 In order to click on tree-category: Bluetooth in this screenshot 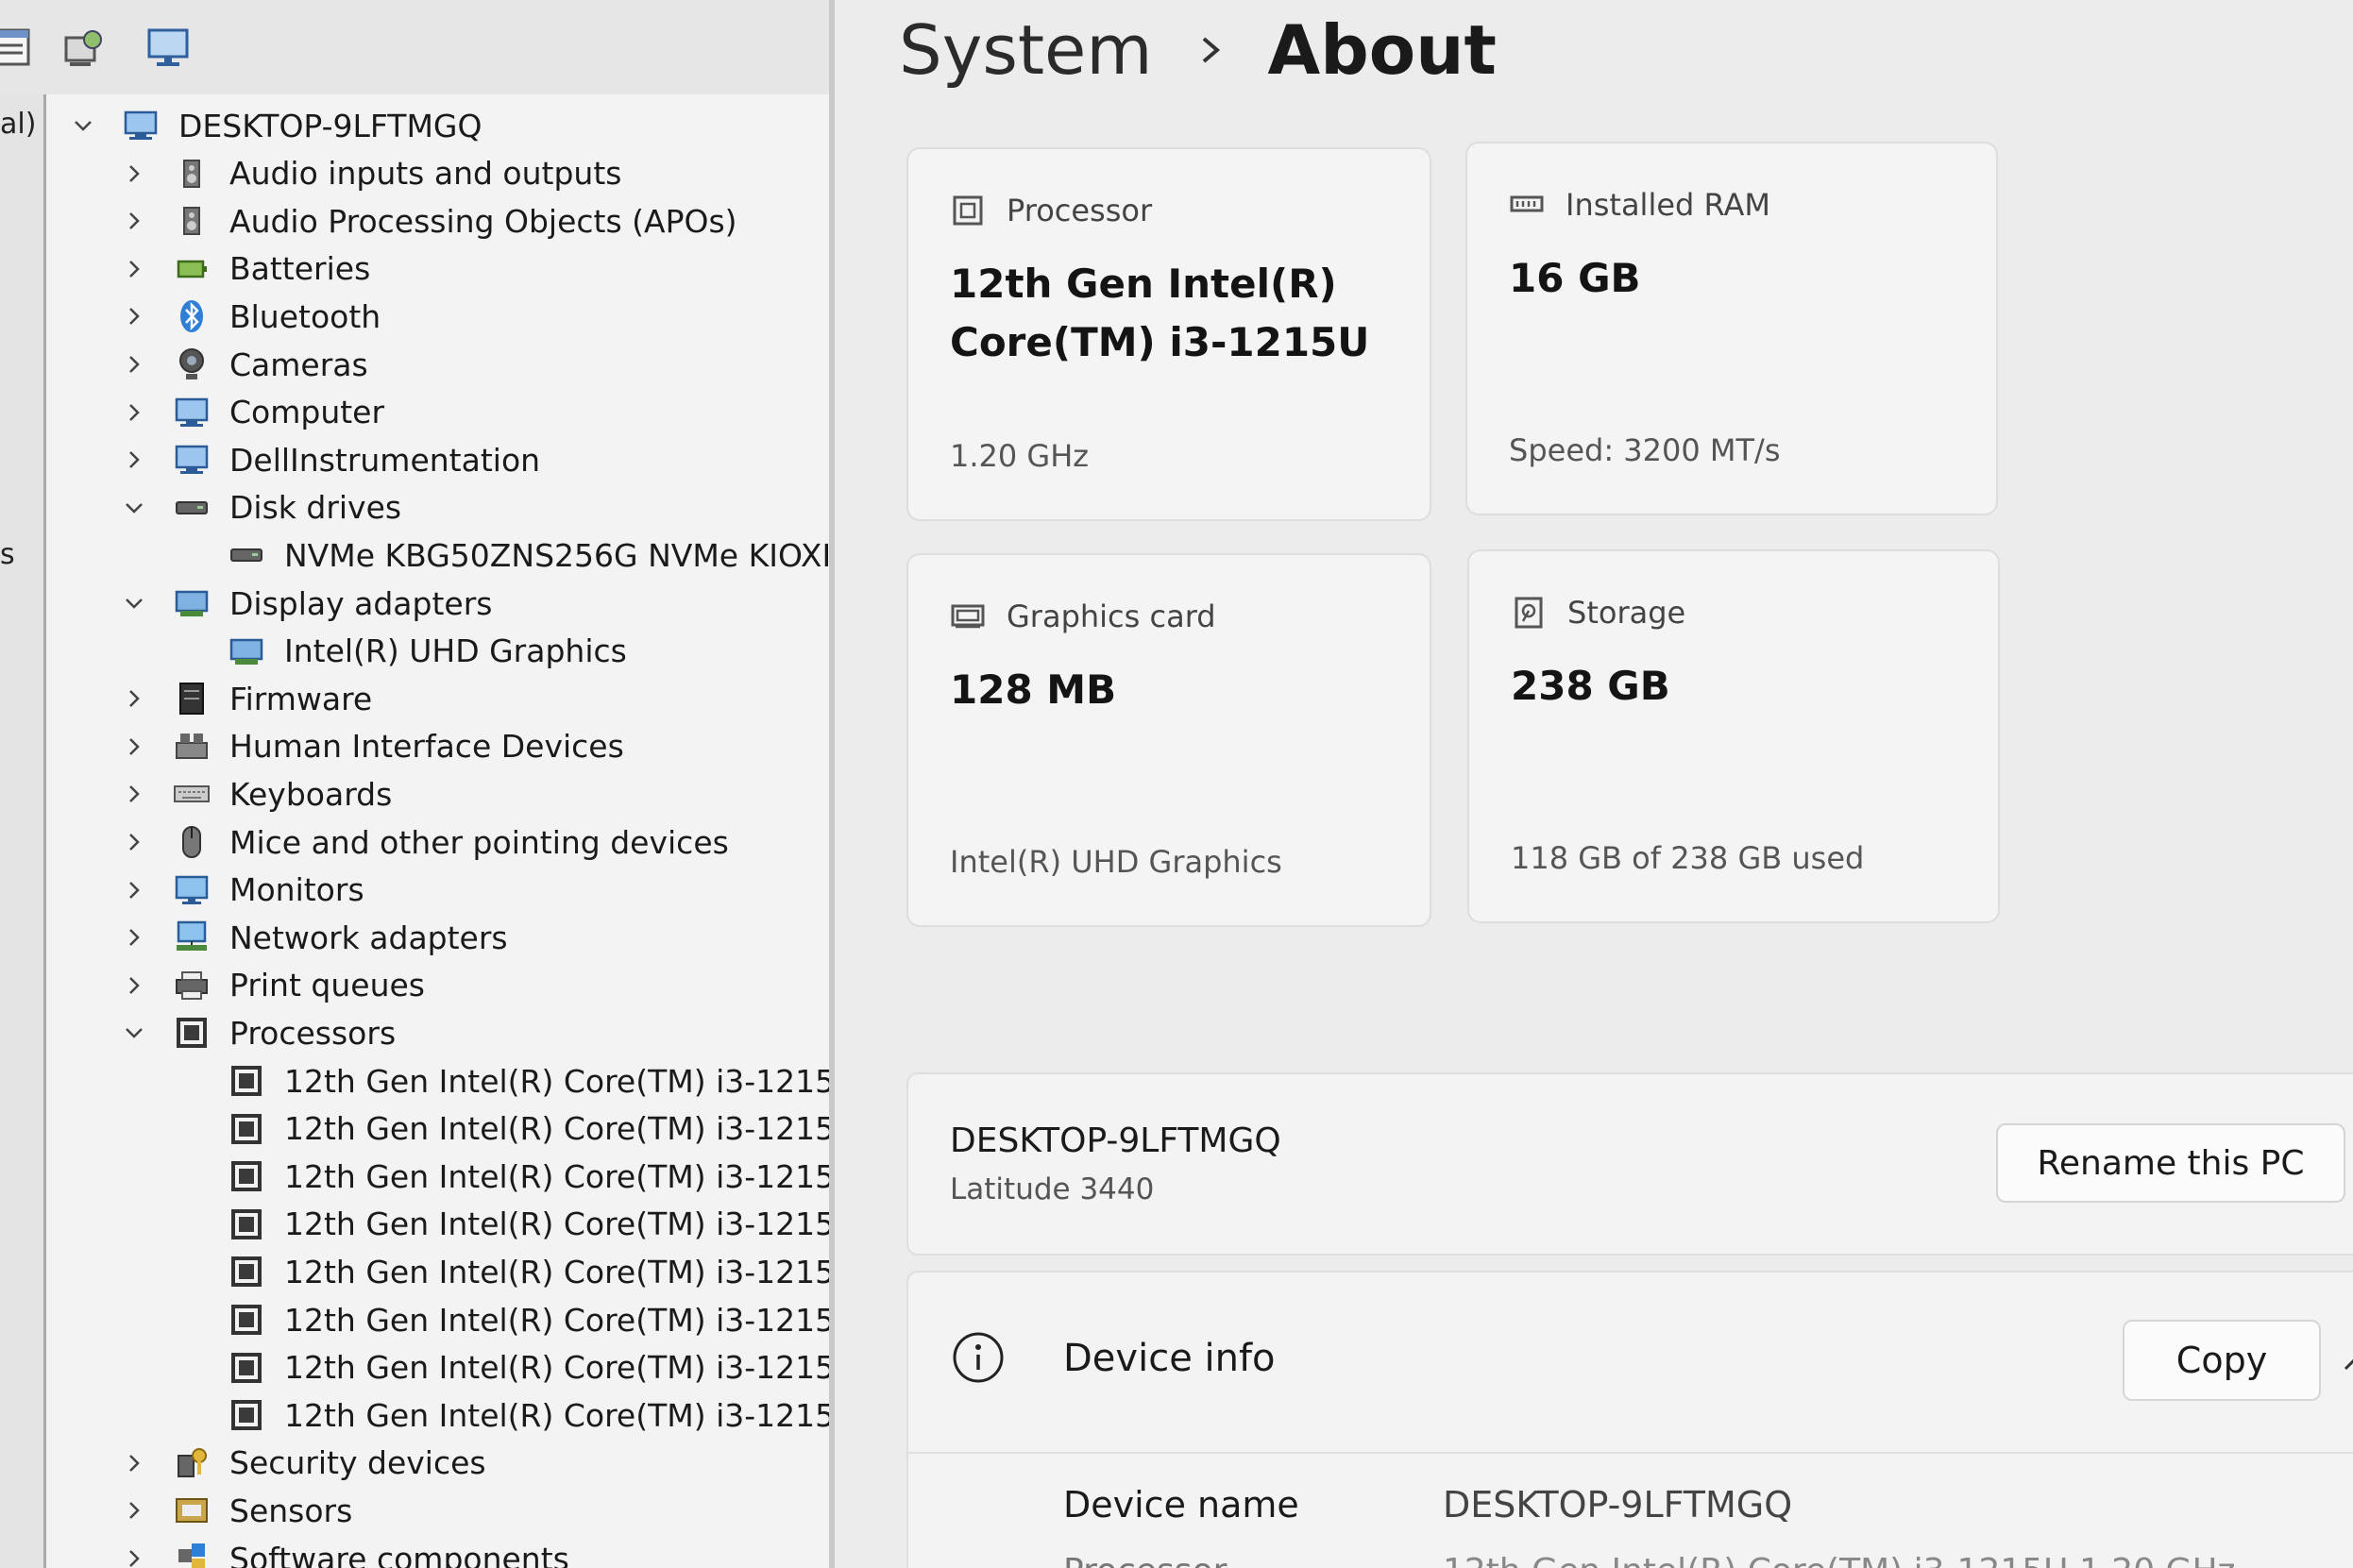, I will do `click(249, 316)`.